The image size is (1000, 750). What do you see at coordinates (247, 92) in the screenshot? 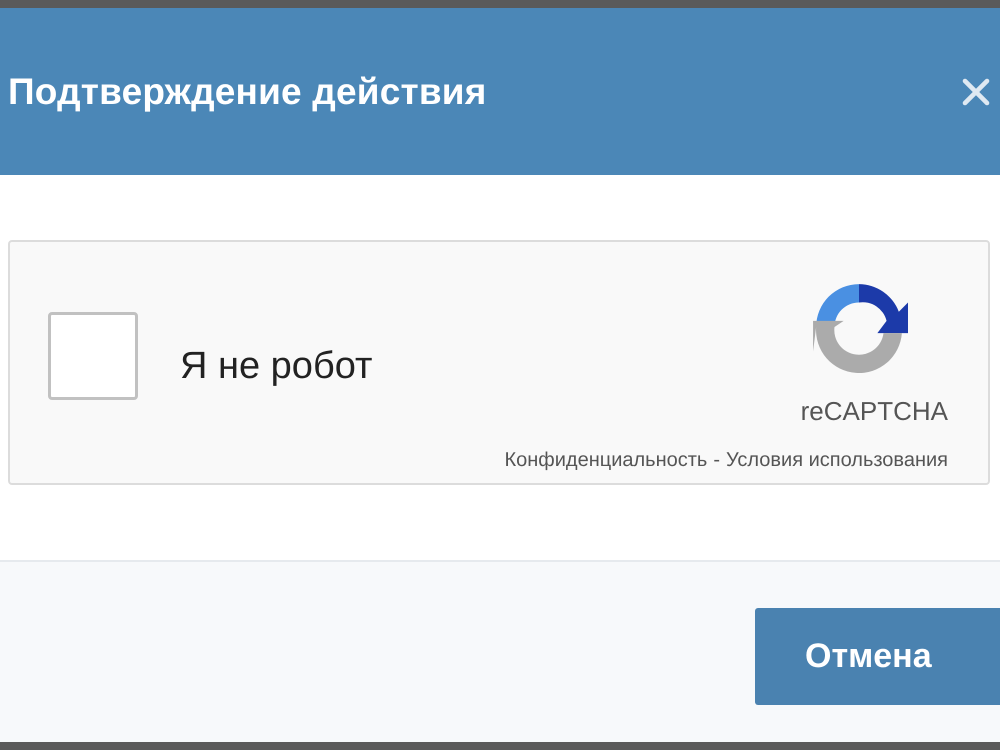
I see `dialog-title: Подтверждение действия` at bounding box center [247, 92].